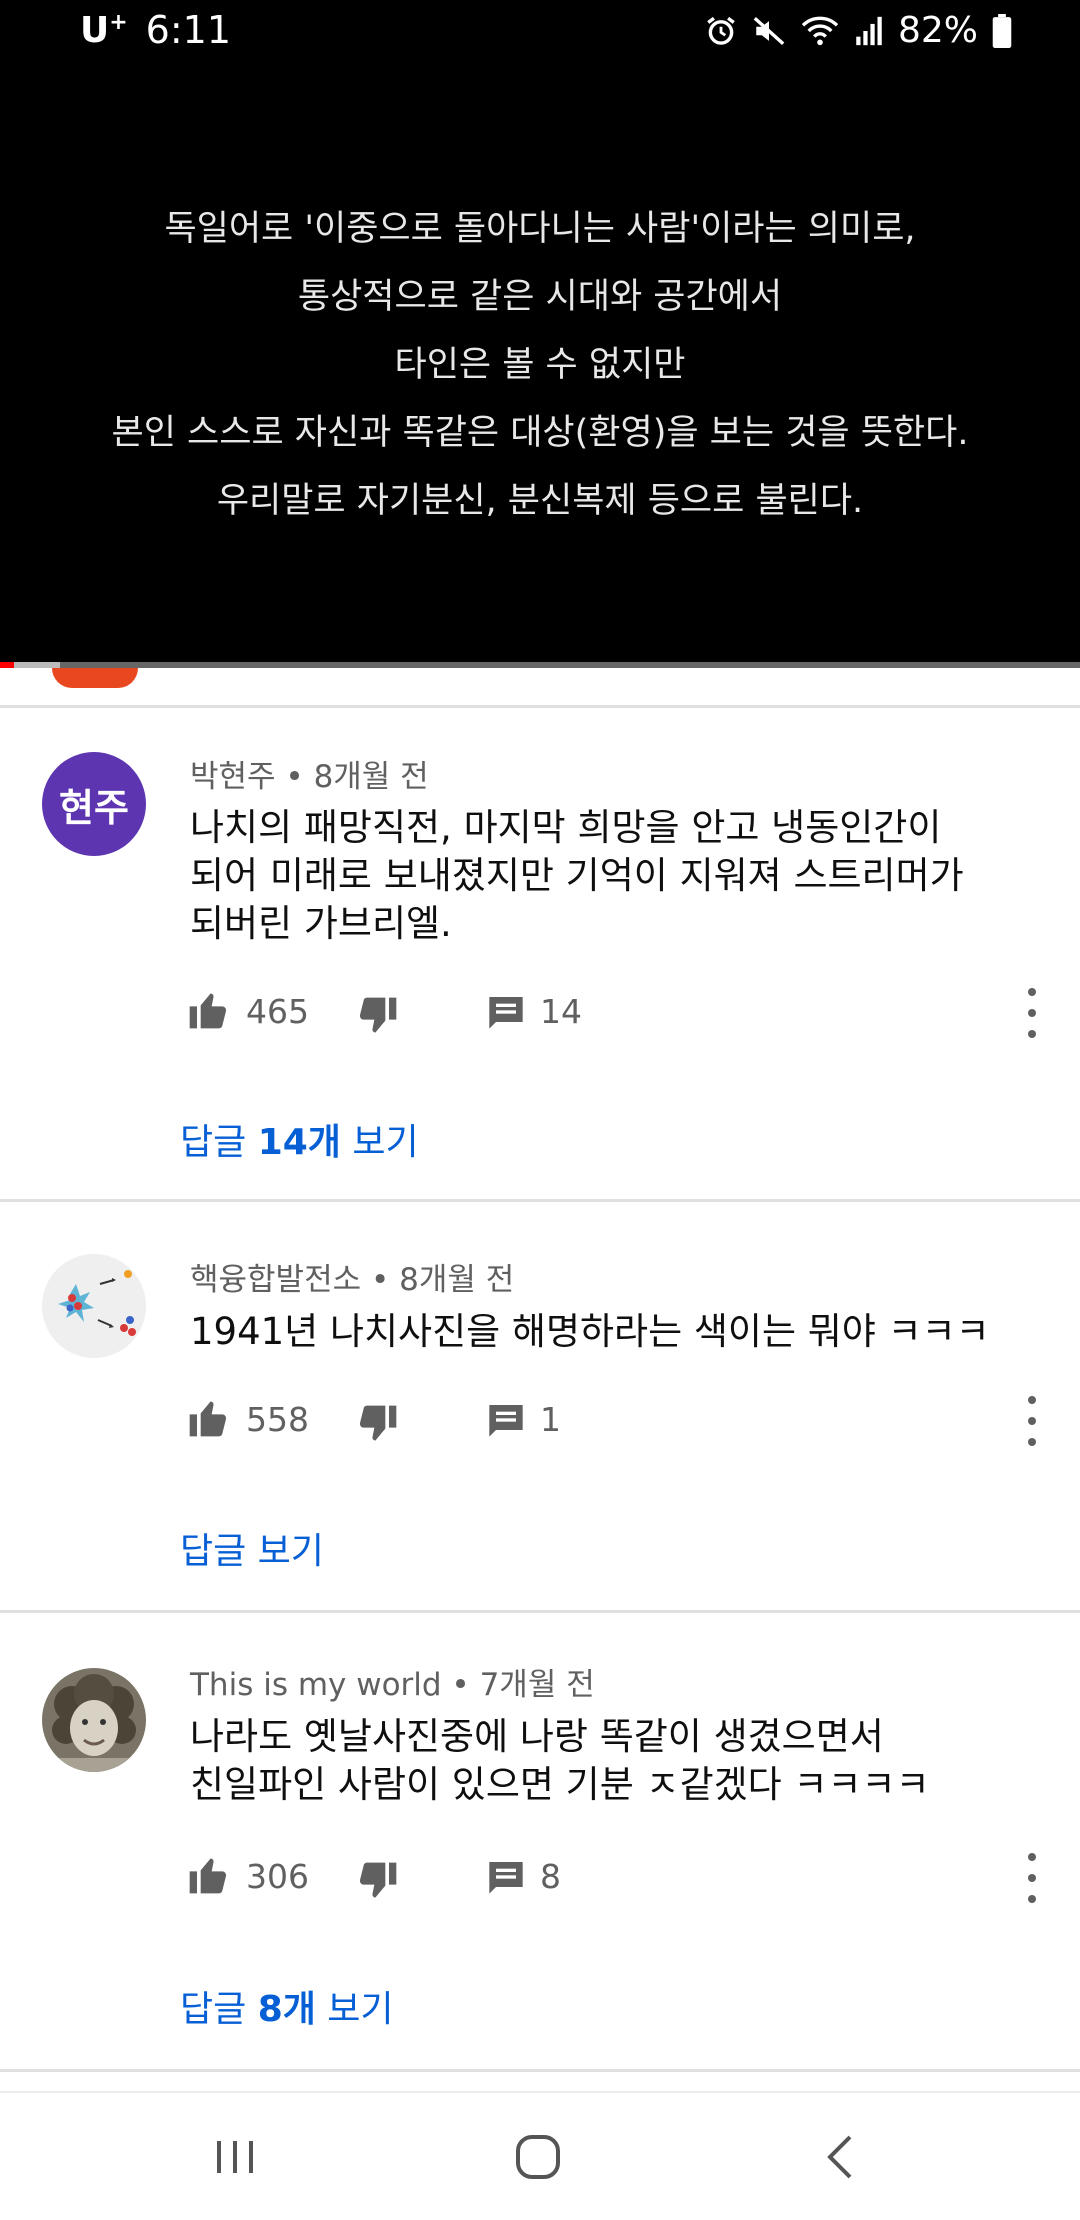 The height and width of the screenshot is (2220, 1080). I want to click on subtitle-line: 본인 스스로 자신과 똑같은 대상(환영)을 보는 것을 뜻한다., so click(540, 433).